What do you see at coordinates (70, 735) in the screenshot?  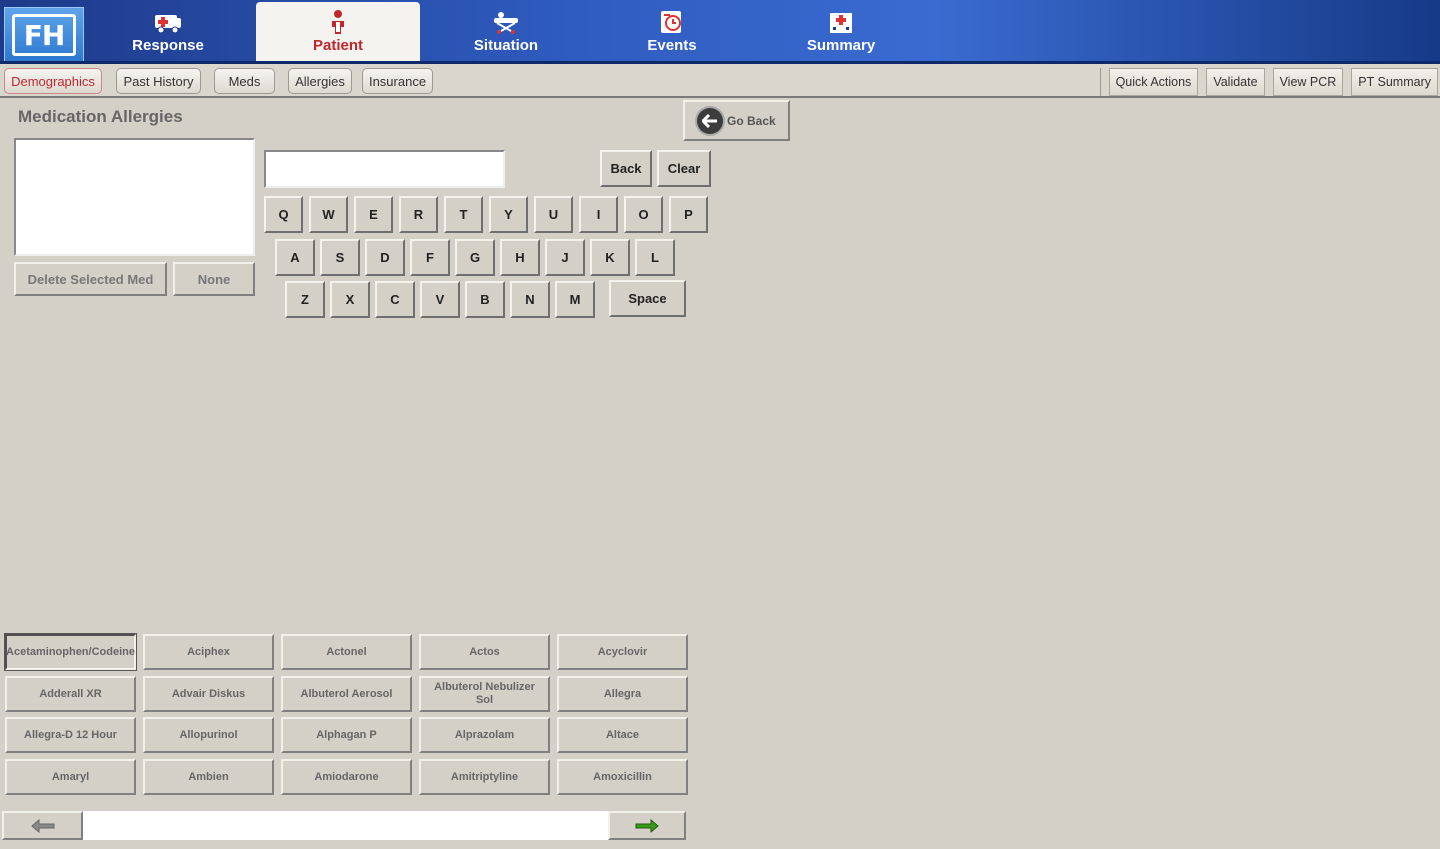 I see `med-button-allegra-d-12-hour: Allegra-D 12 Hour` at bounding box center [70, 735].